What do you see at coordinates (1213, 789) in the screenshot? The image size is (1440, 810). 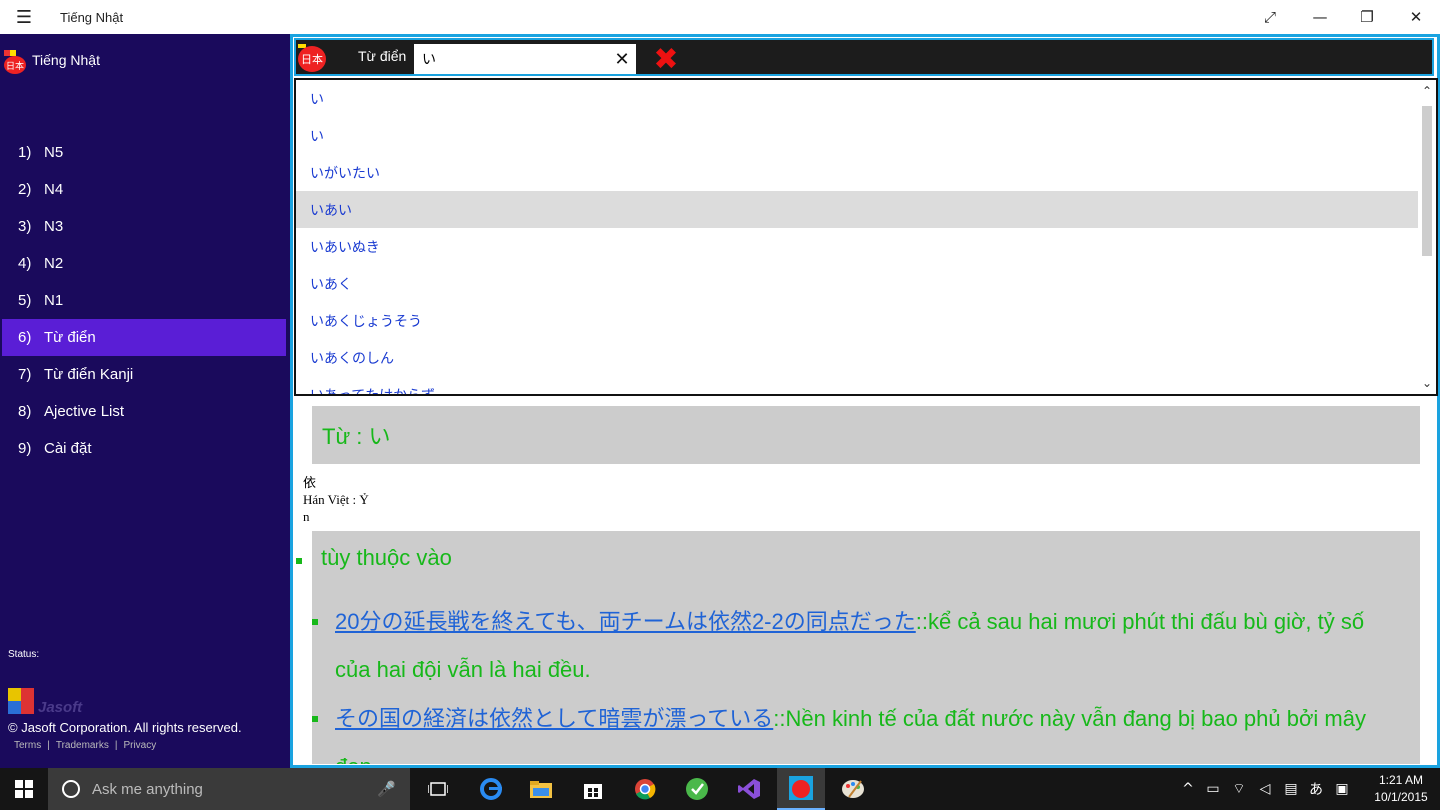 I see `battery-icon: ▭` at bounding box center [1213, 789].